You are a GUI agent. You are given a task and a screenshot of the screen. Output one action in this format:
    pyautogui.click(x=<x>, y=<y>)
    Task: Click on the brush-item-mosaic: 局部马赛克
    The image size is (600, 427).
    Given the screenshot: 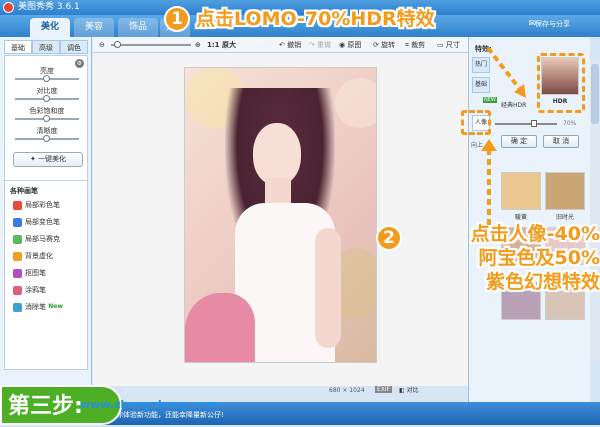 What is the action you would take?
    pyautogui.click(x=36, y=239)
    